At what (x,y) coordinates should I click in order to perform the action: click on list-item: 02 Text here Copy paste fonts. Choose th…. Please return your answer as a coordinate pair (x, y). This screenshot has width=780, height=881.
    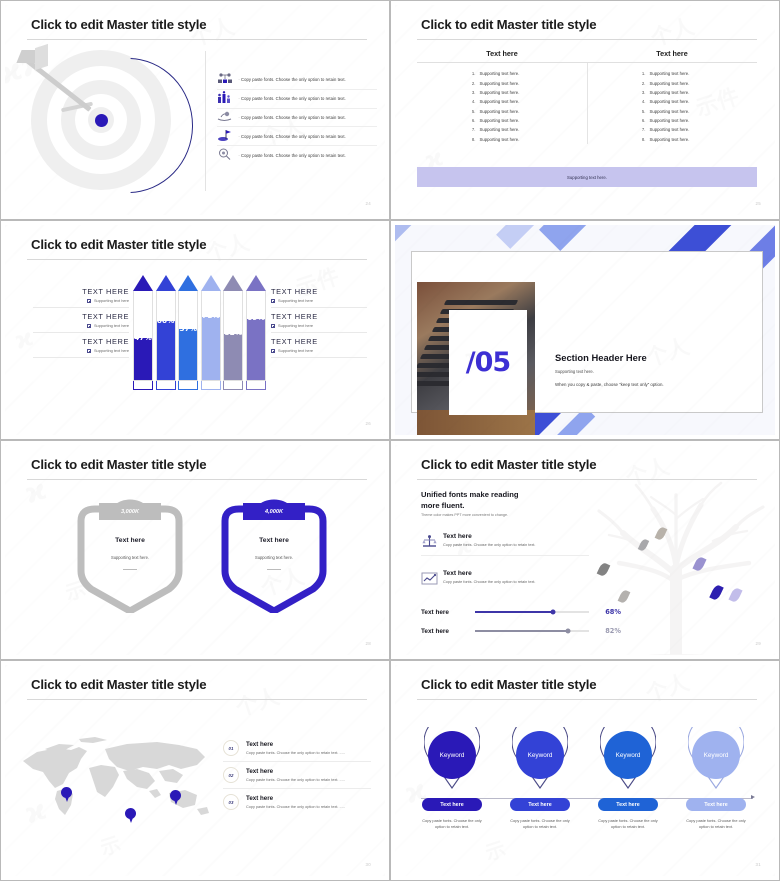
    Looking at the image, I should click on (297, 775).